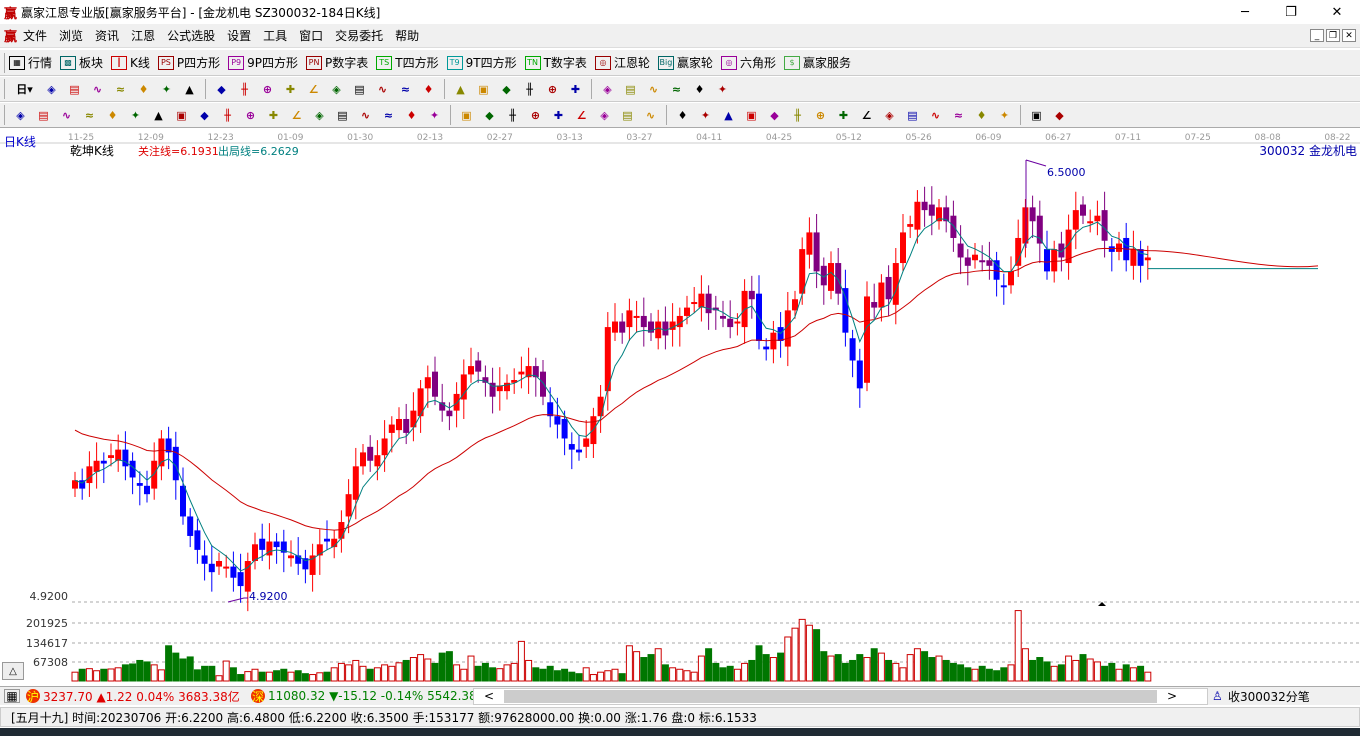 The width and height of the screenshot is (1360, 736). What do you see at coordinates (35, 35) in the screenshot?
I see `menu-item: 文件` at bounding box center [35, 35].